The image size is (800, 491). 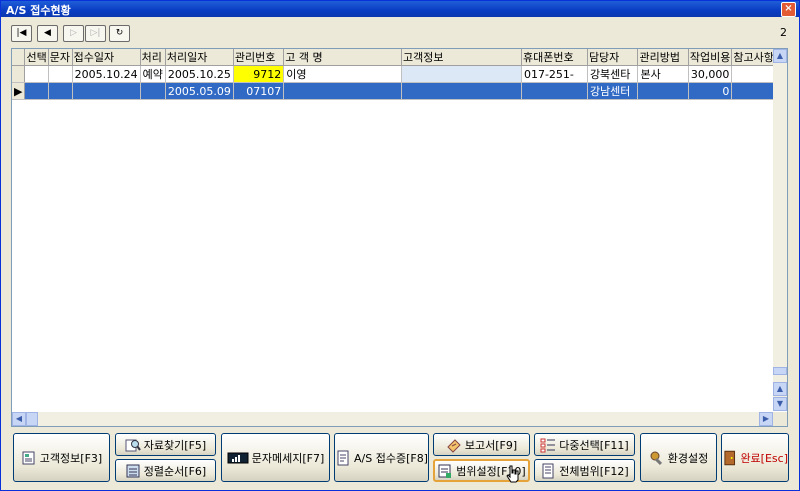 I want to click on as-receipt-button: A/S 접수증[F8], so click(x=381, y=457).